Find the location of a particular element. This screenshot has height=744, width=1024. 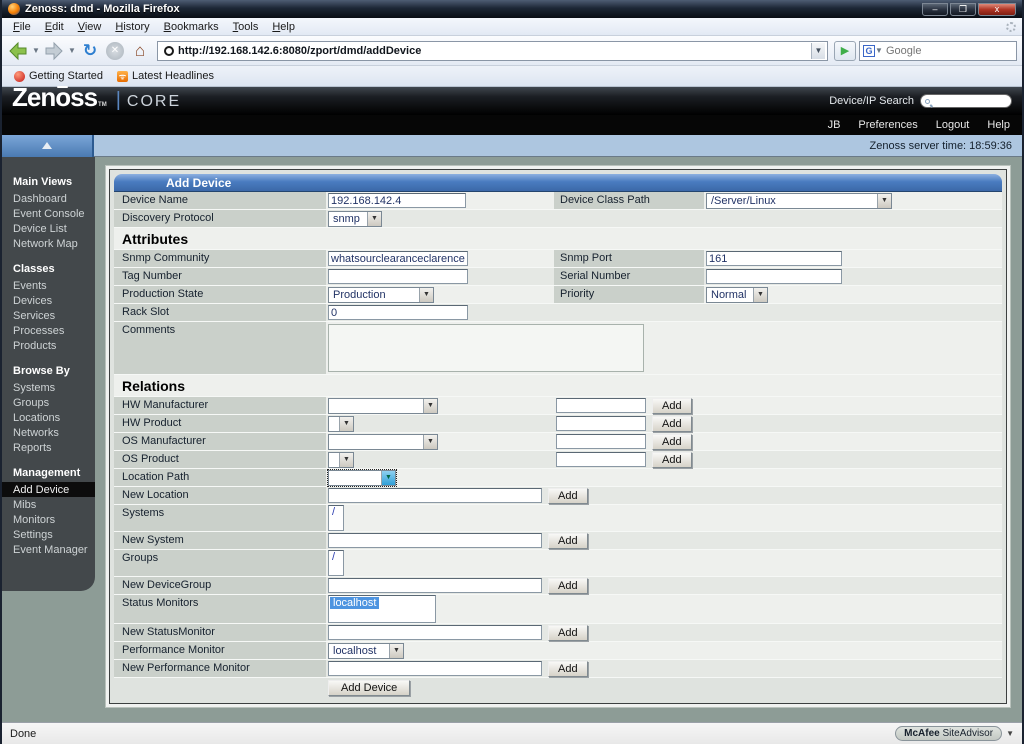

status-monitors-listbox: localhost is located at coordinates (382, 609).